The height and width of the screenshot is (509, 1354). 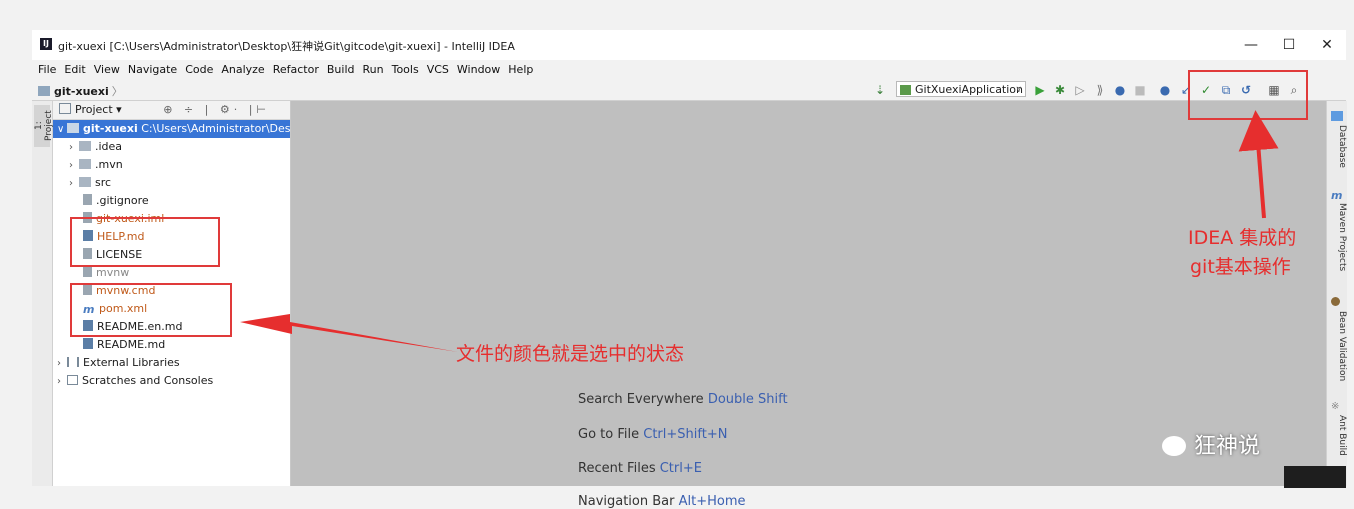 What do you see at coordinates (1227, 446) in the screenshot?
I see `watermark-text: 狂神说` at bounding box center [1227, 446].